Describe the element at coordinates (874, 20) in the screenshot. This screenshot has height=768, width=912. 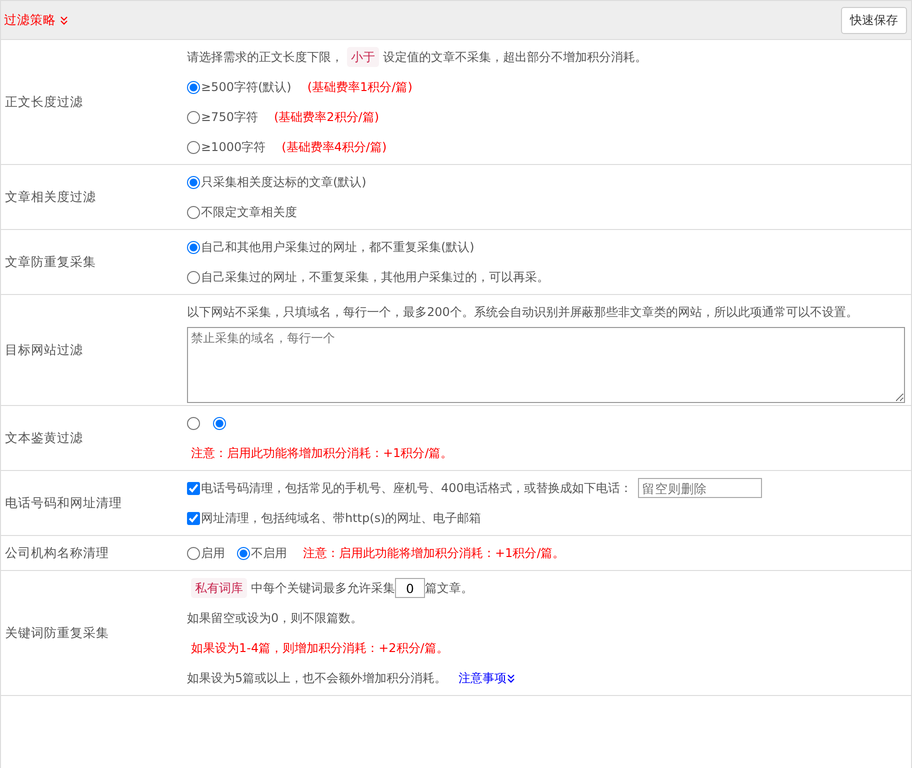
I see `save-button: 快速保存` at that location.